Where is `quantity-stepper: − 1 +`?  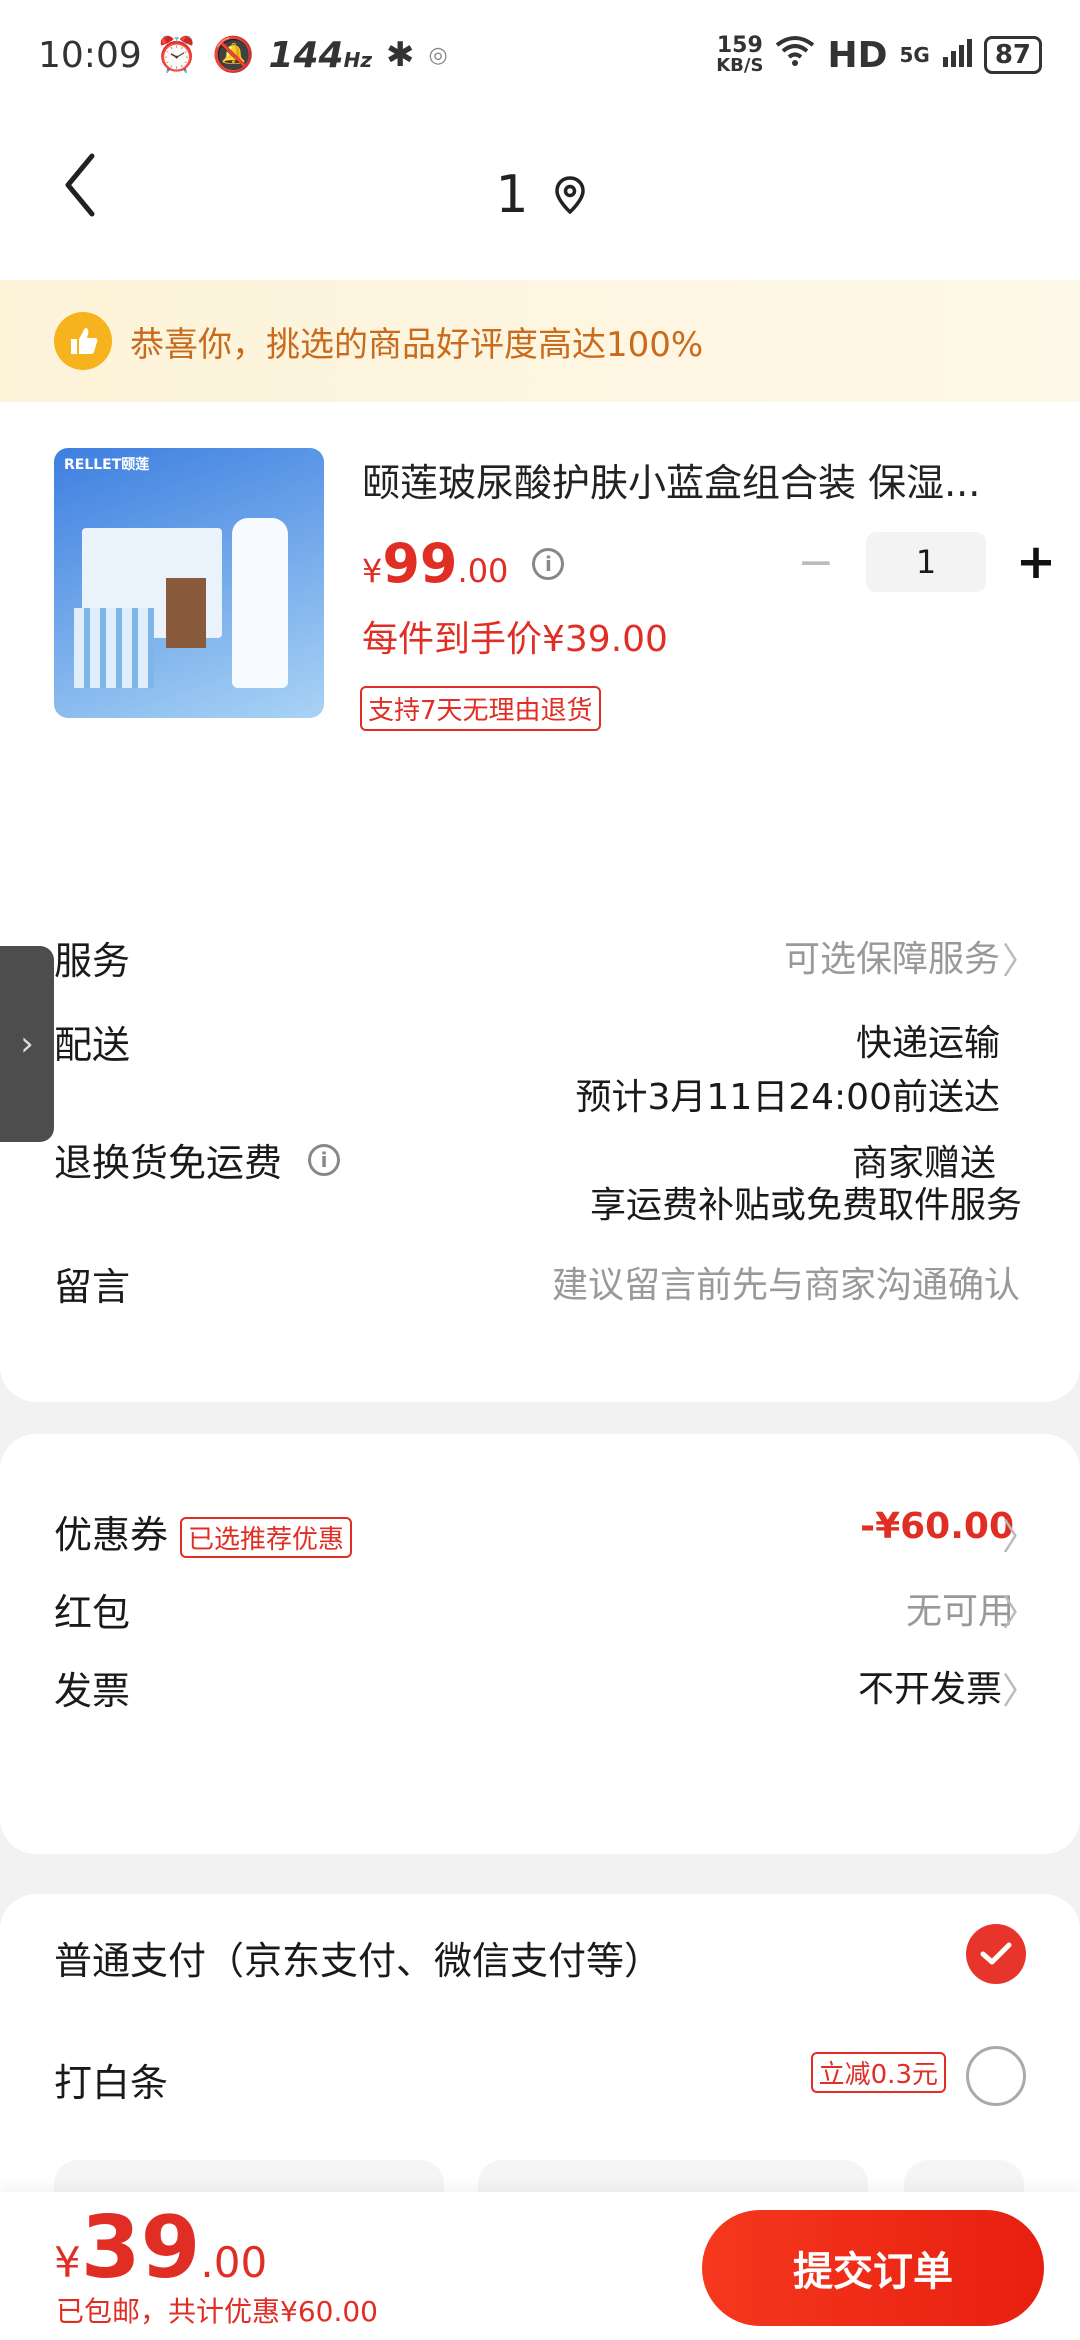 quantity-stepper: − 1 + is located at coordinates (926, 562).